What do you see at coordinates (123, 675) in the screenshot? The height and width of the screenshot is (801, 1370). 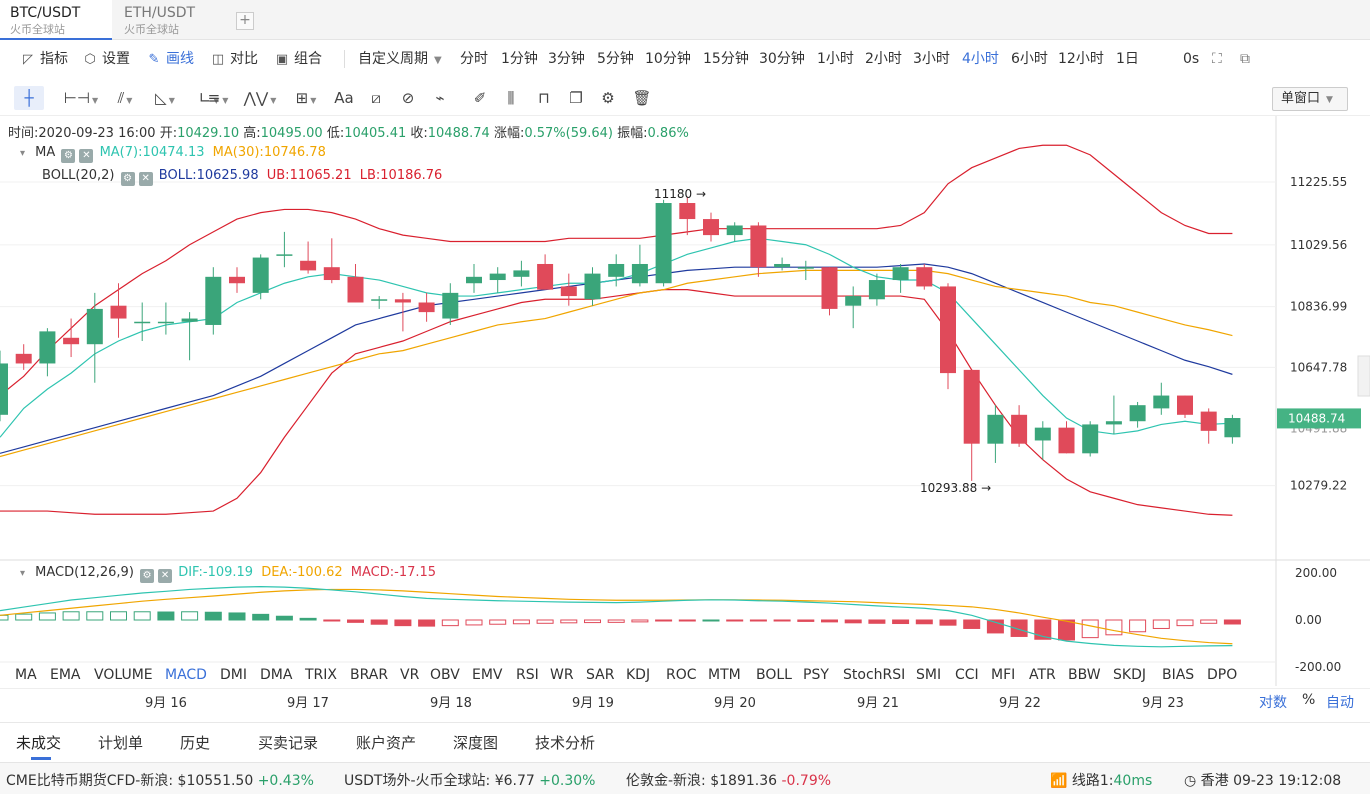 I see `indicator-tab-2: VOLUME` at bounding box center [123, 675].